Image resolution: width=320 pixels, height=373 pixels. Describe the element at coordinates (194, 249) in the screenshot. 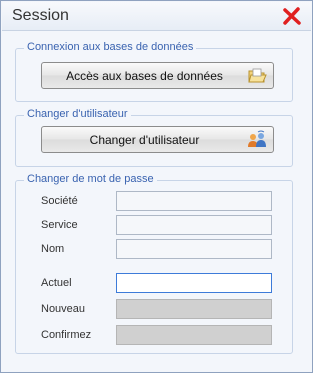

I see `nom-field` at that location.